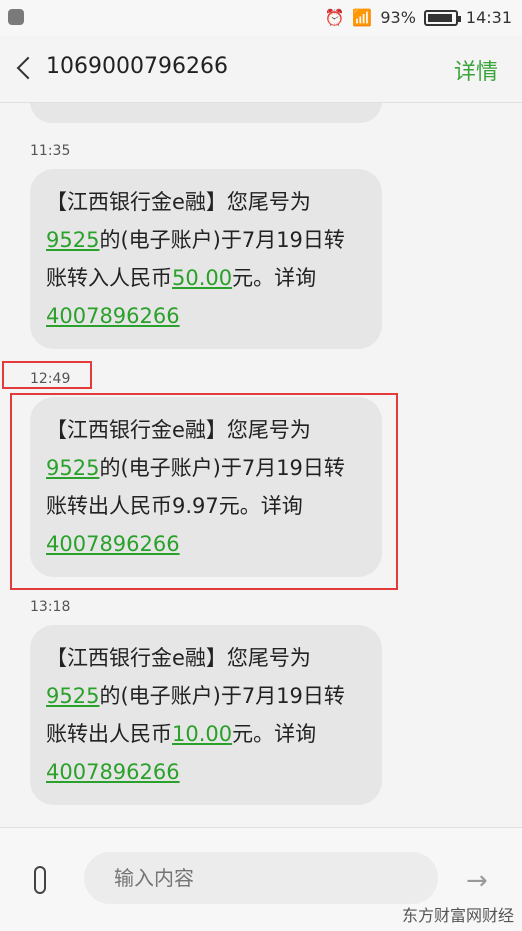 This screenshot has height=931, width=522. Describe the element at coordinates (261, 18) in the screenshot. I see `status-bar: ⏰ 📶 93% 14:31` at that location.